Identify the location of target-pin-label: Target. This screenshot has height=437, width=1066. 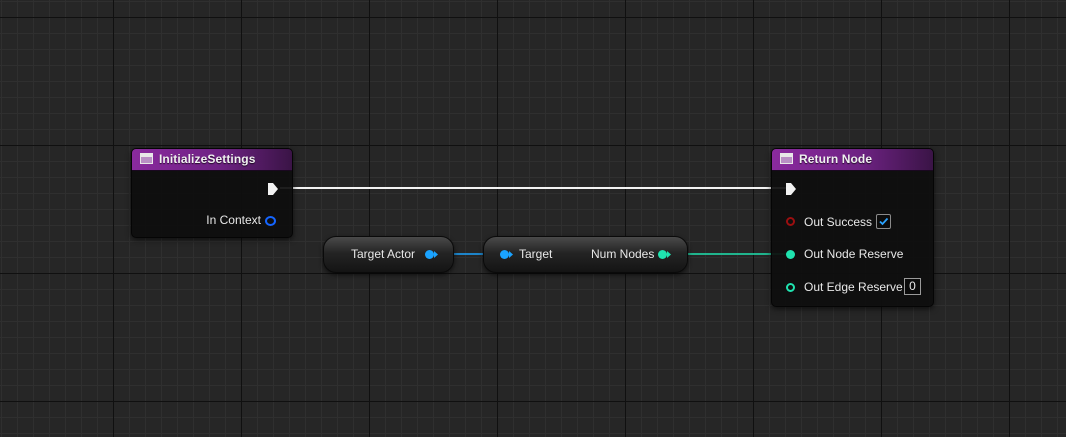
(536, 254).